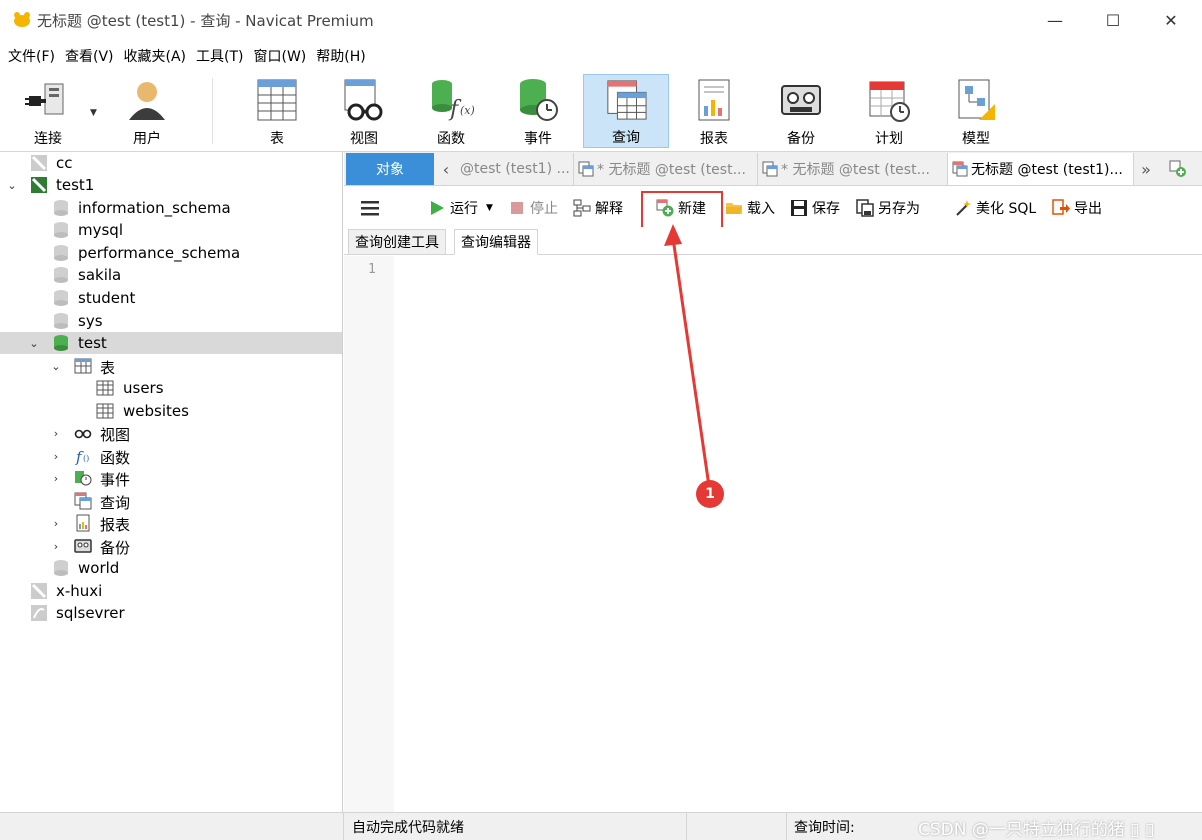 The image size is (1202, 840). Describe the element at coordinates (1146, 169) in the screenshot. I see `chevron-double-right-icon: »` at that location.